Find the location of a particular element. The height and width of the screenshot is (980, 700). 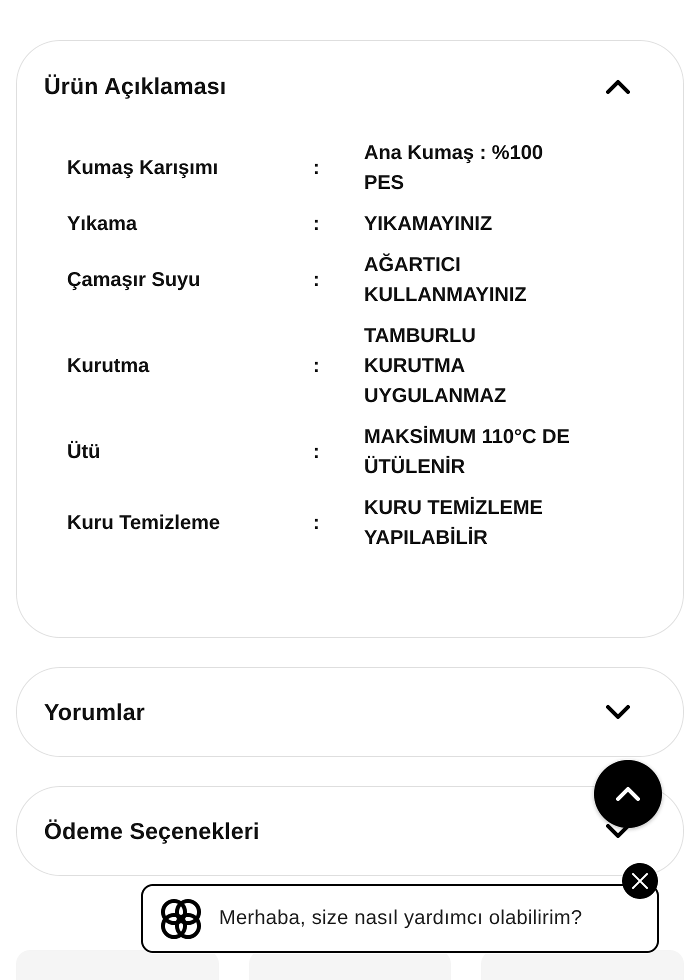

attribute-label: Kurutma is located at coordinates (108, 366).